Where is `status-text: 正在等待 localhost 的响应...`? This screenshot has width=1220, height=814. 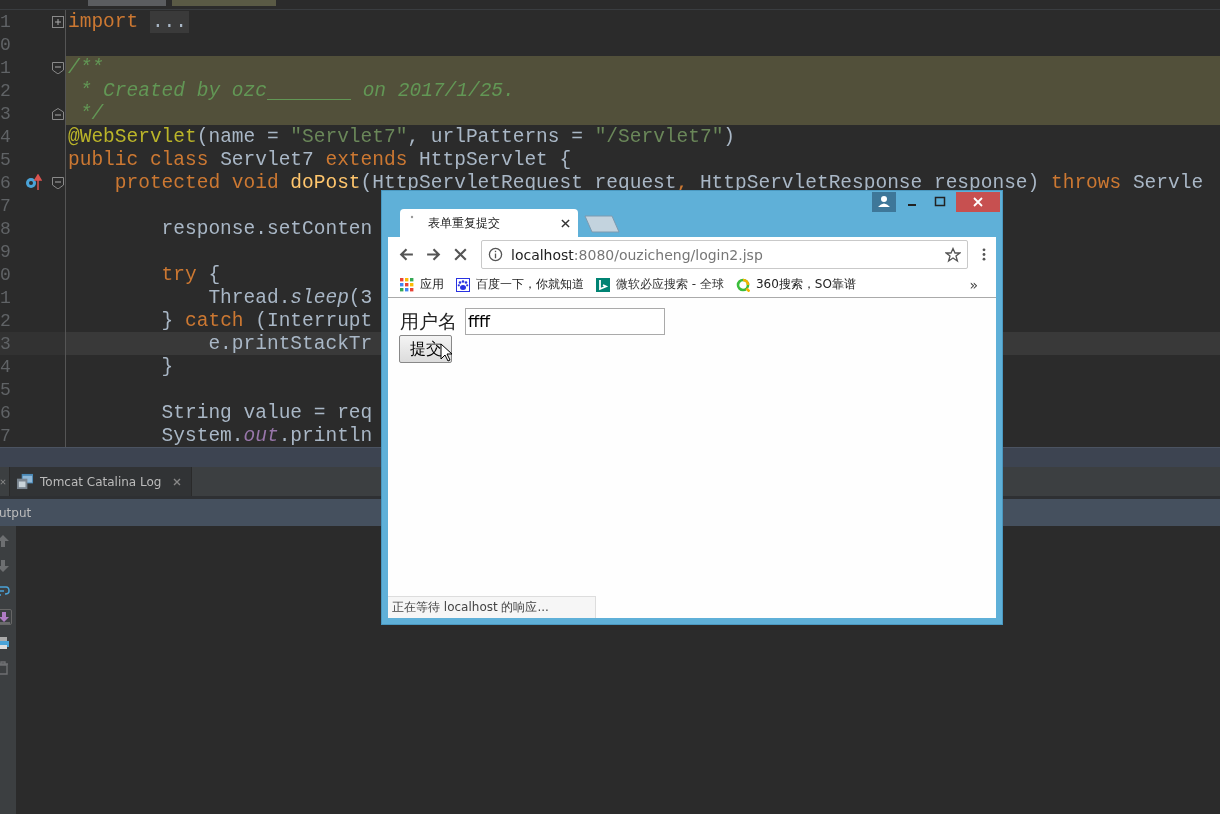
status-text: 正在等待 localhost 的响应... is located at coordinates (492, 607).